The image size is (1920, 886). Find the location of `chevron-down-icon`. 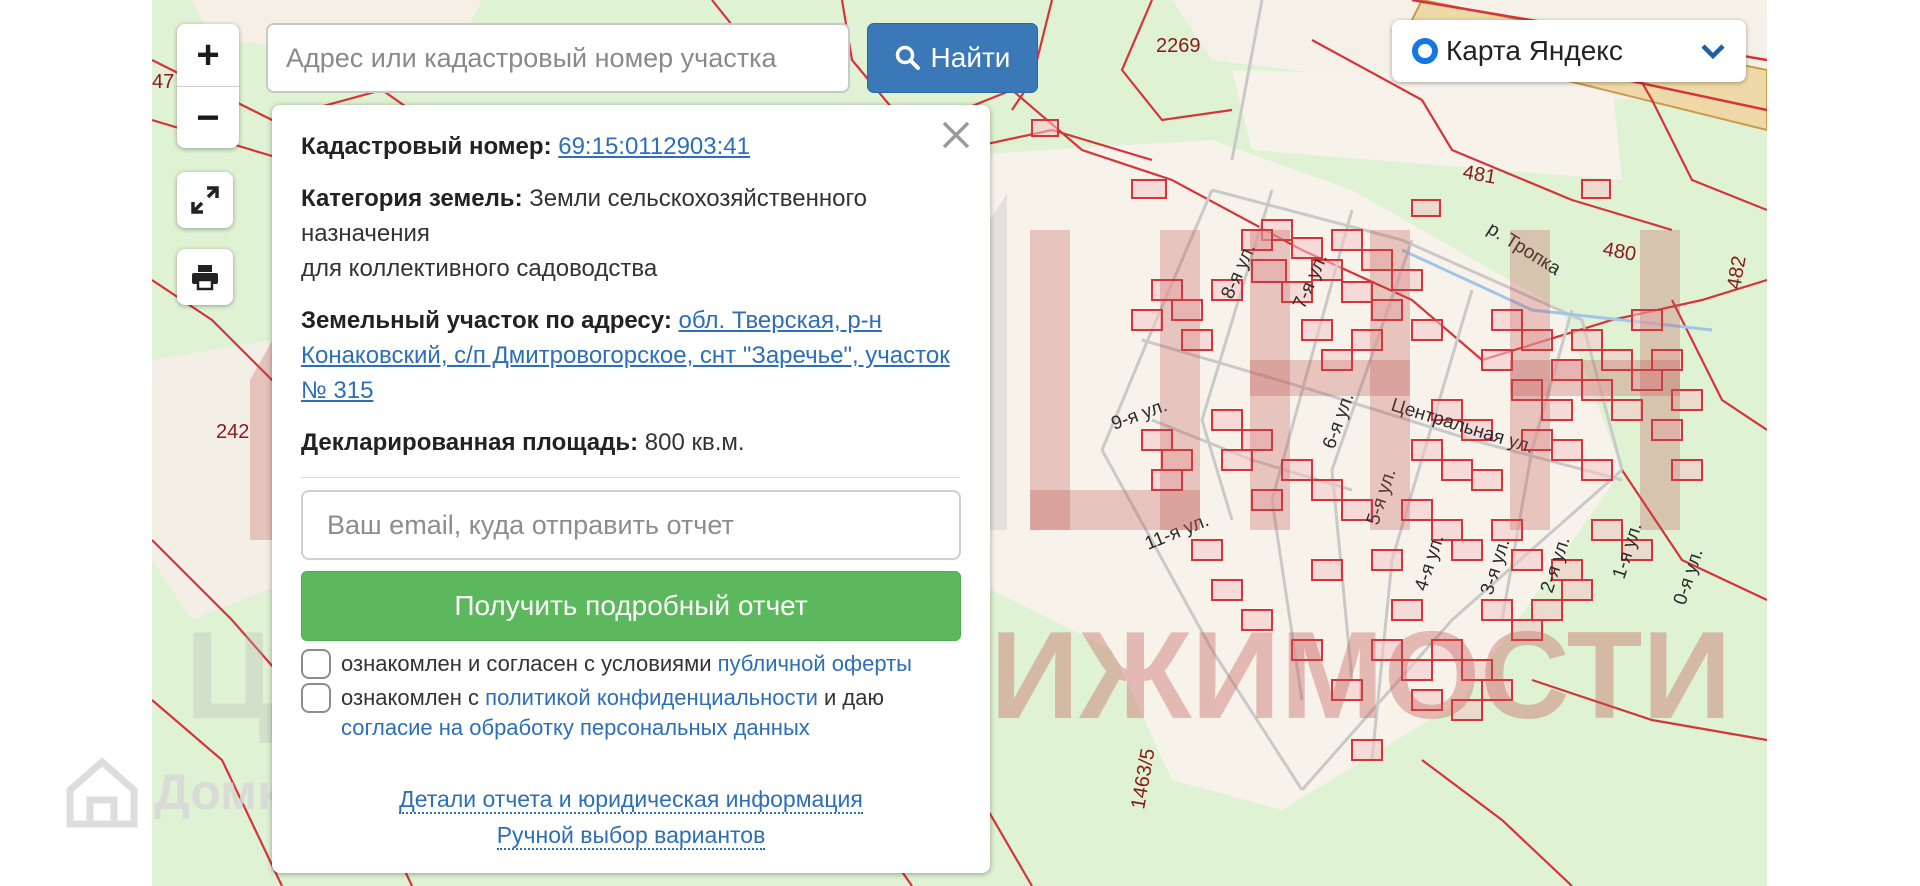

chevron-down-icon is located at coordinates (1713, 52).